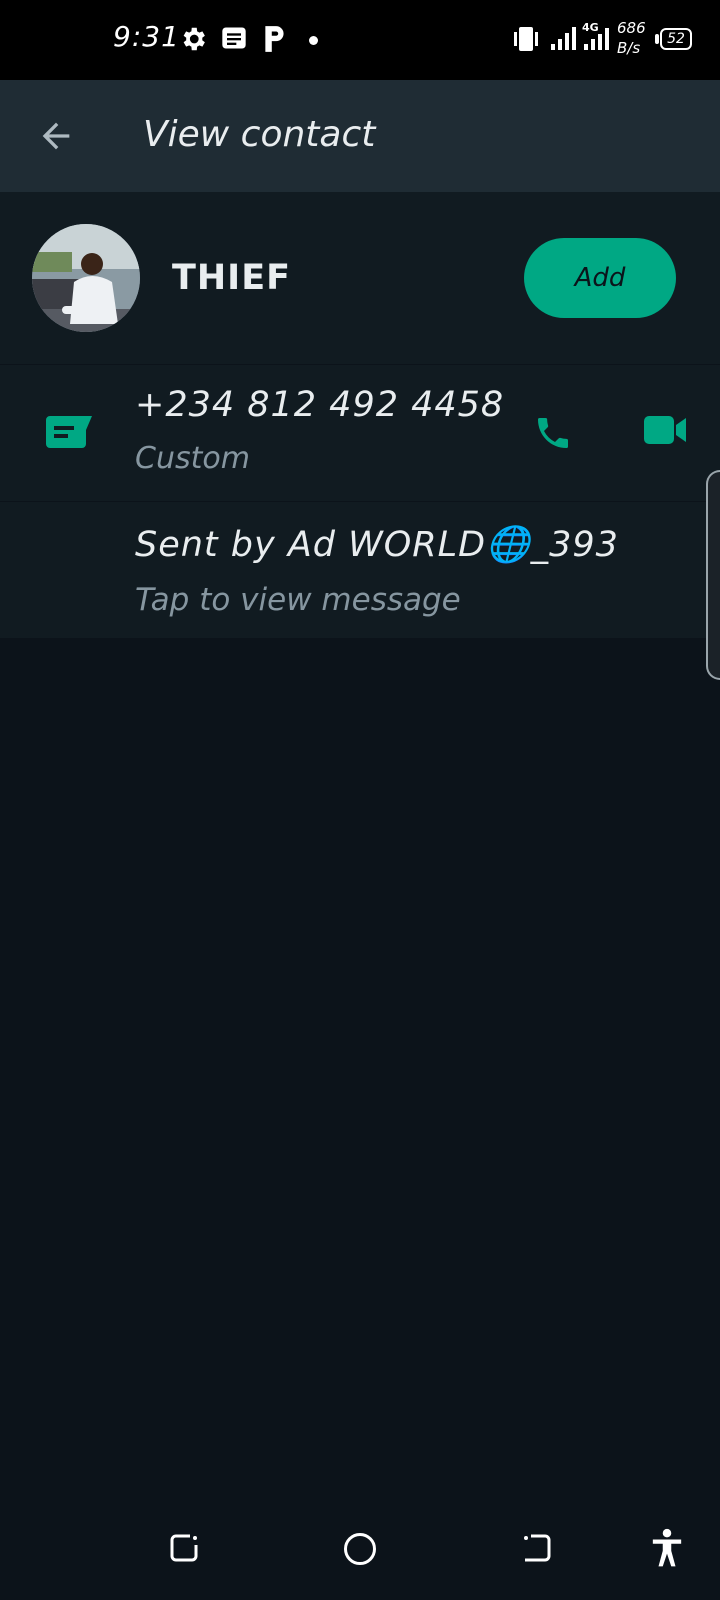 The height and width of the screenshot is (1600, 720). Describe the element at coordinates (631, 38) in the screenshot. I see `network-speed: 686 B/s` at that location.